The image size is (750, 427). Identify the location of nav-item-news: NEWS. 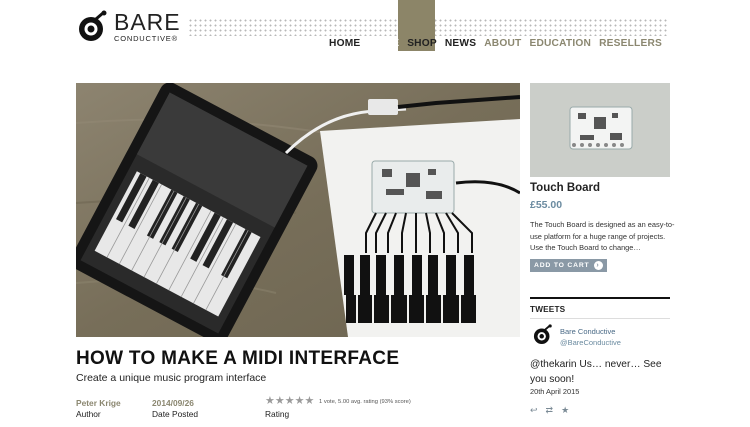
(460, 44).